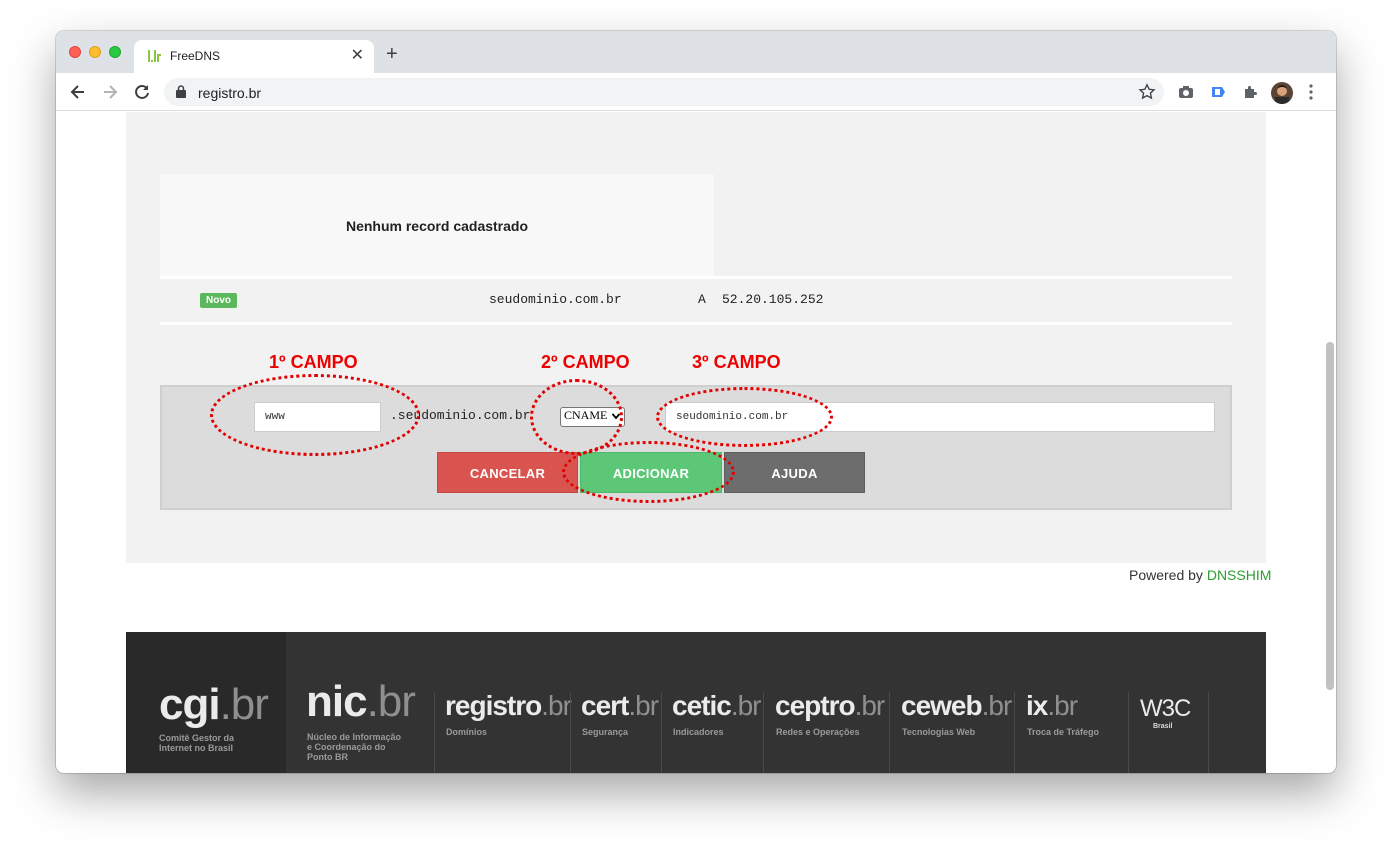 This screenshot has height=853, width=1392. I want to click on footer-logo-w3c: W3C, so click(1165, 709).